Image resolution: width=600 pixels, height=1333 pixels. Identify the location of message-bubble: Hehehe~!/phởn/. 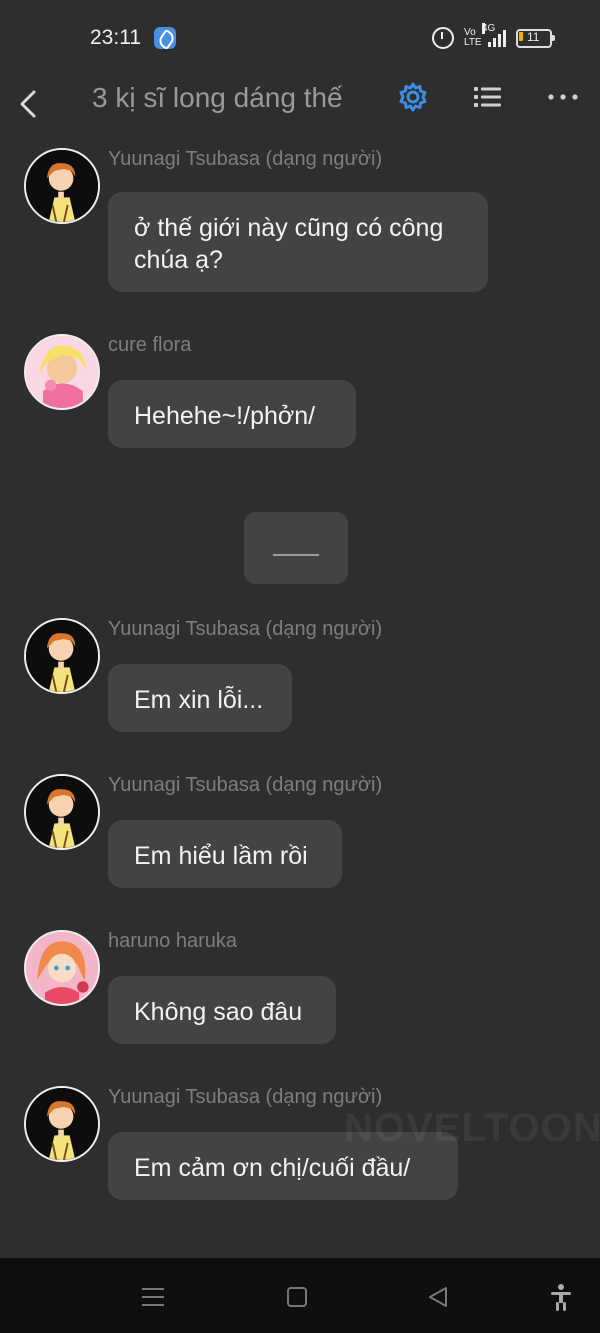
(232, 414).